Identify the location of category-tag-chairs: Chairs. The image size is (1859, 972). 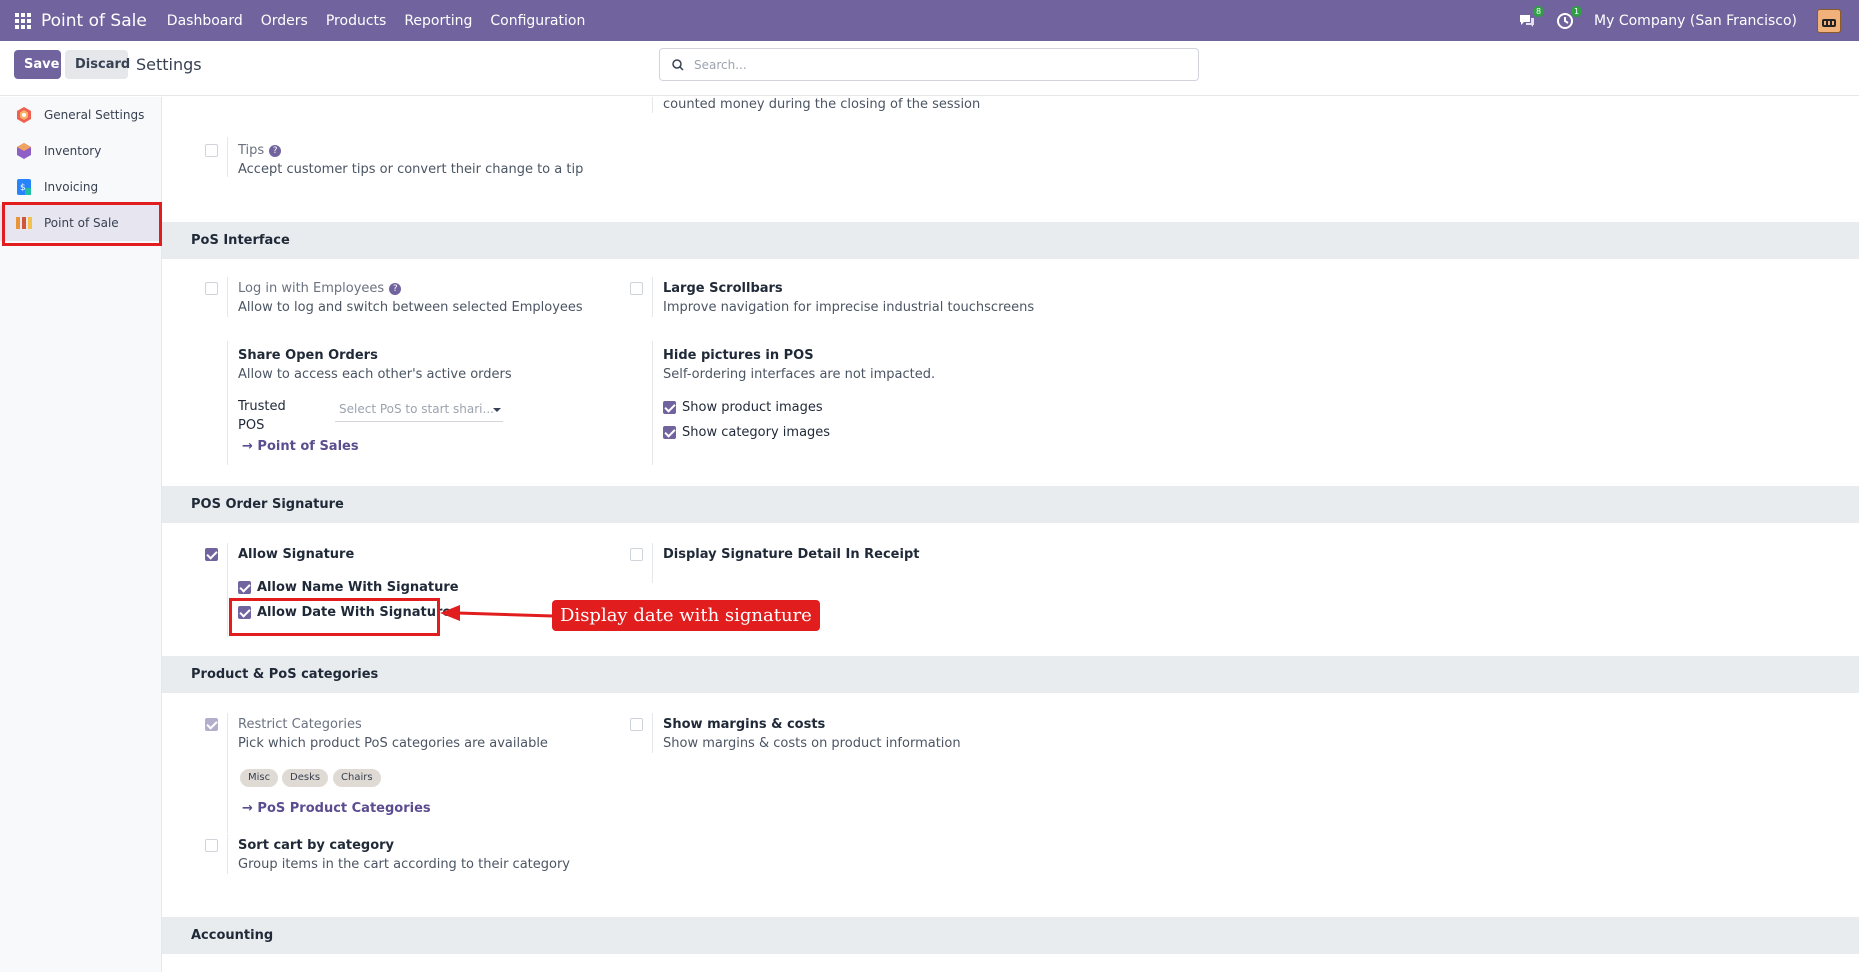
(357, 778).